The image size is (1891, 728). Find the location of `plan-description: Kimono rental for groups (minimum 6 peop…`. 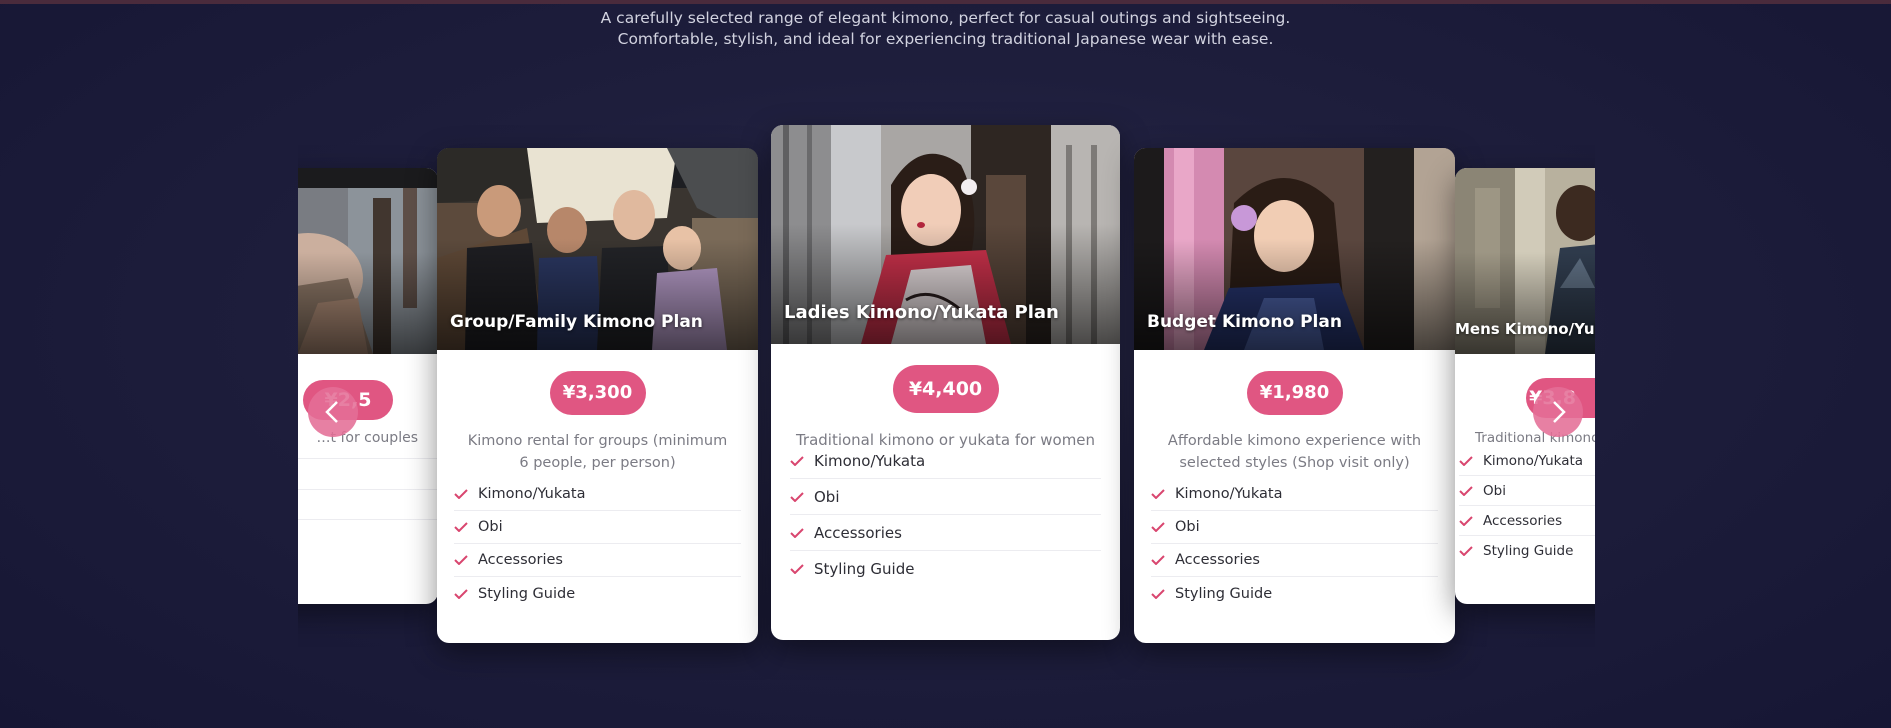

plan-description: Kimono rental for groups (minimum 6 peop… is located at coordinates (597, 452).